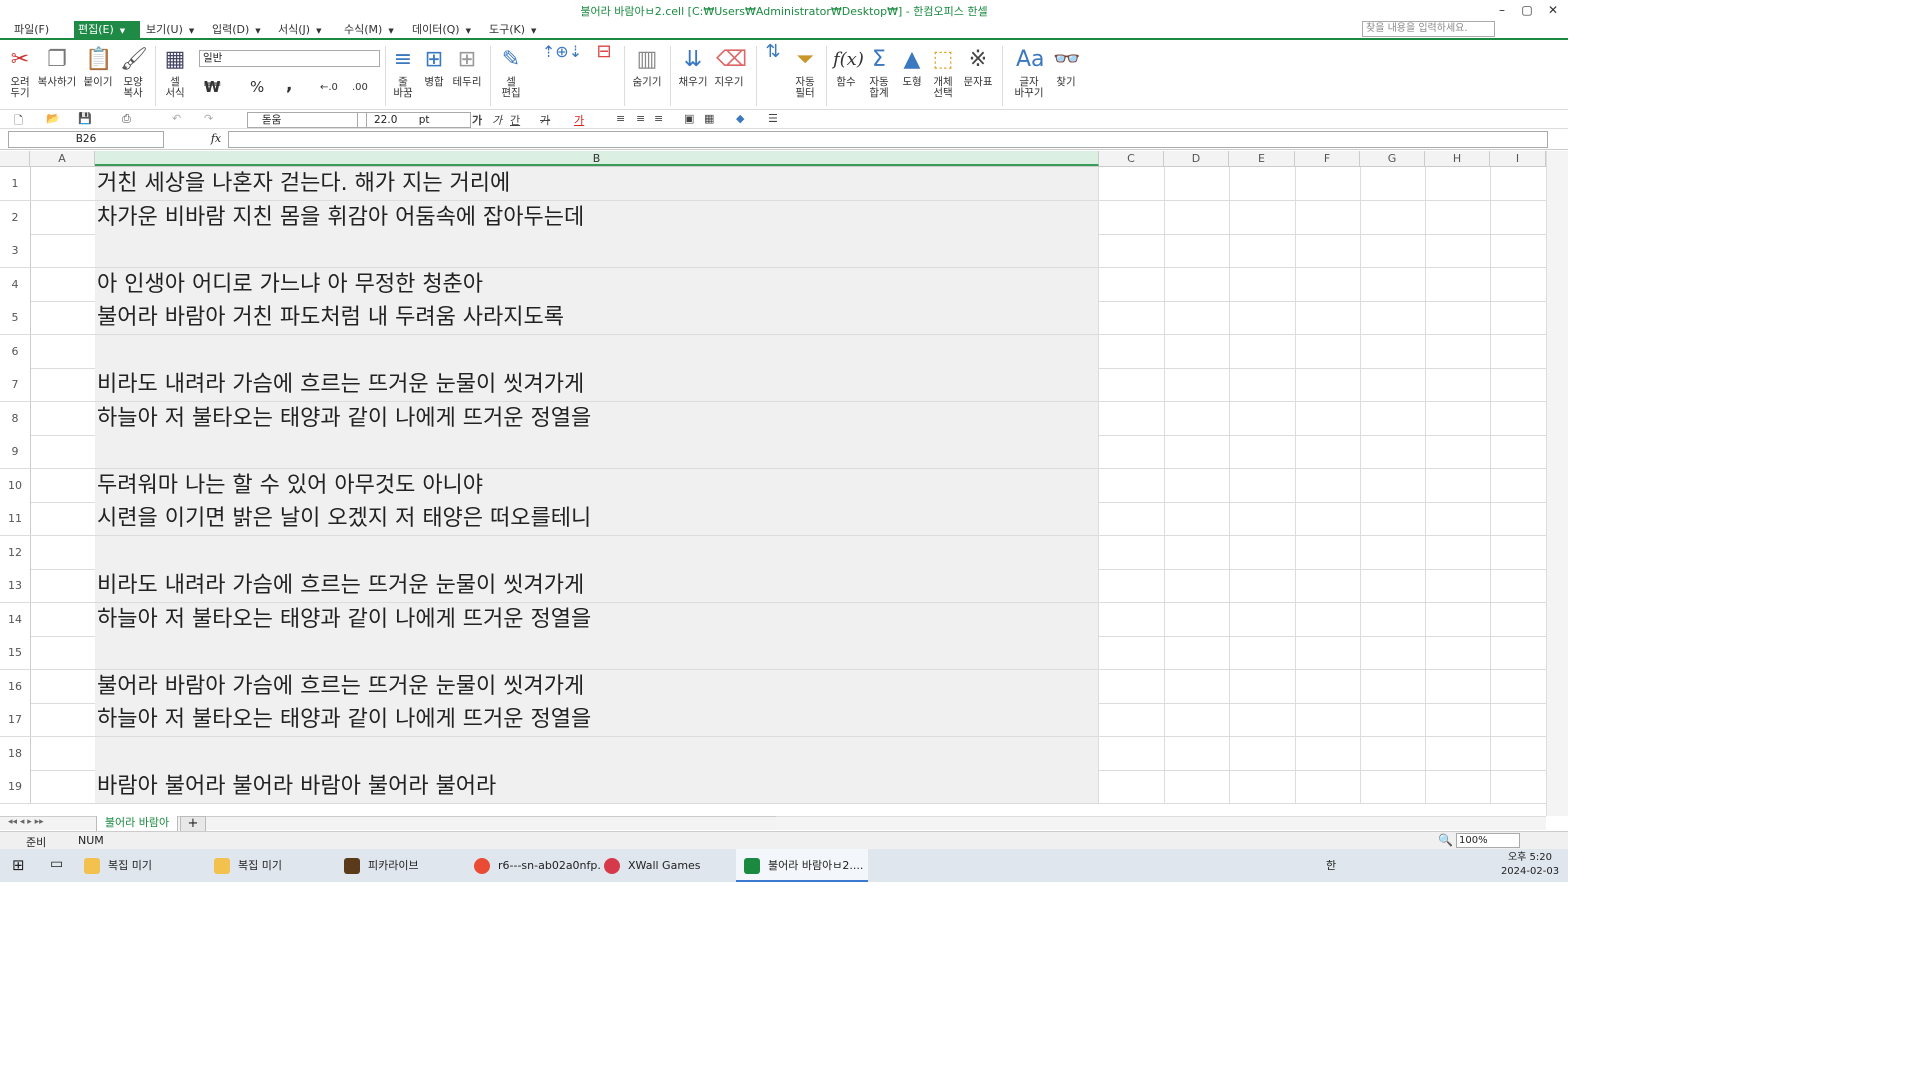 Image resolution: width=1920 pixels, height=1080 pixels. I want to click on row-header: 18, so click(15, 753).